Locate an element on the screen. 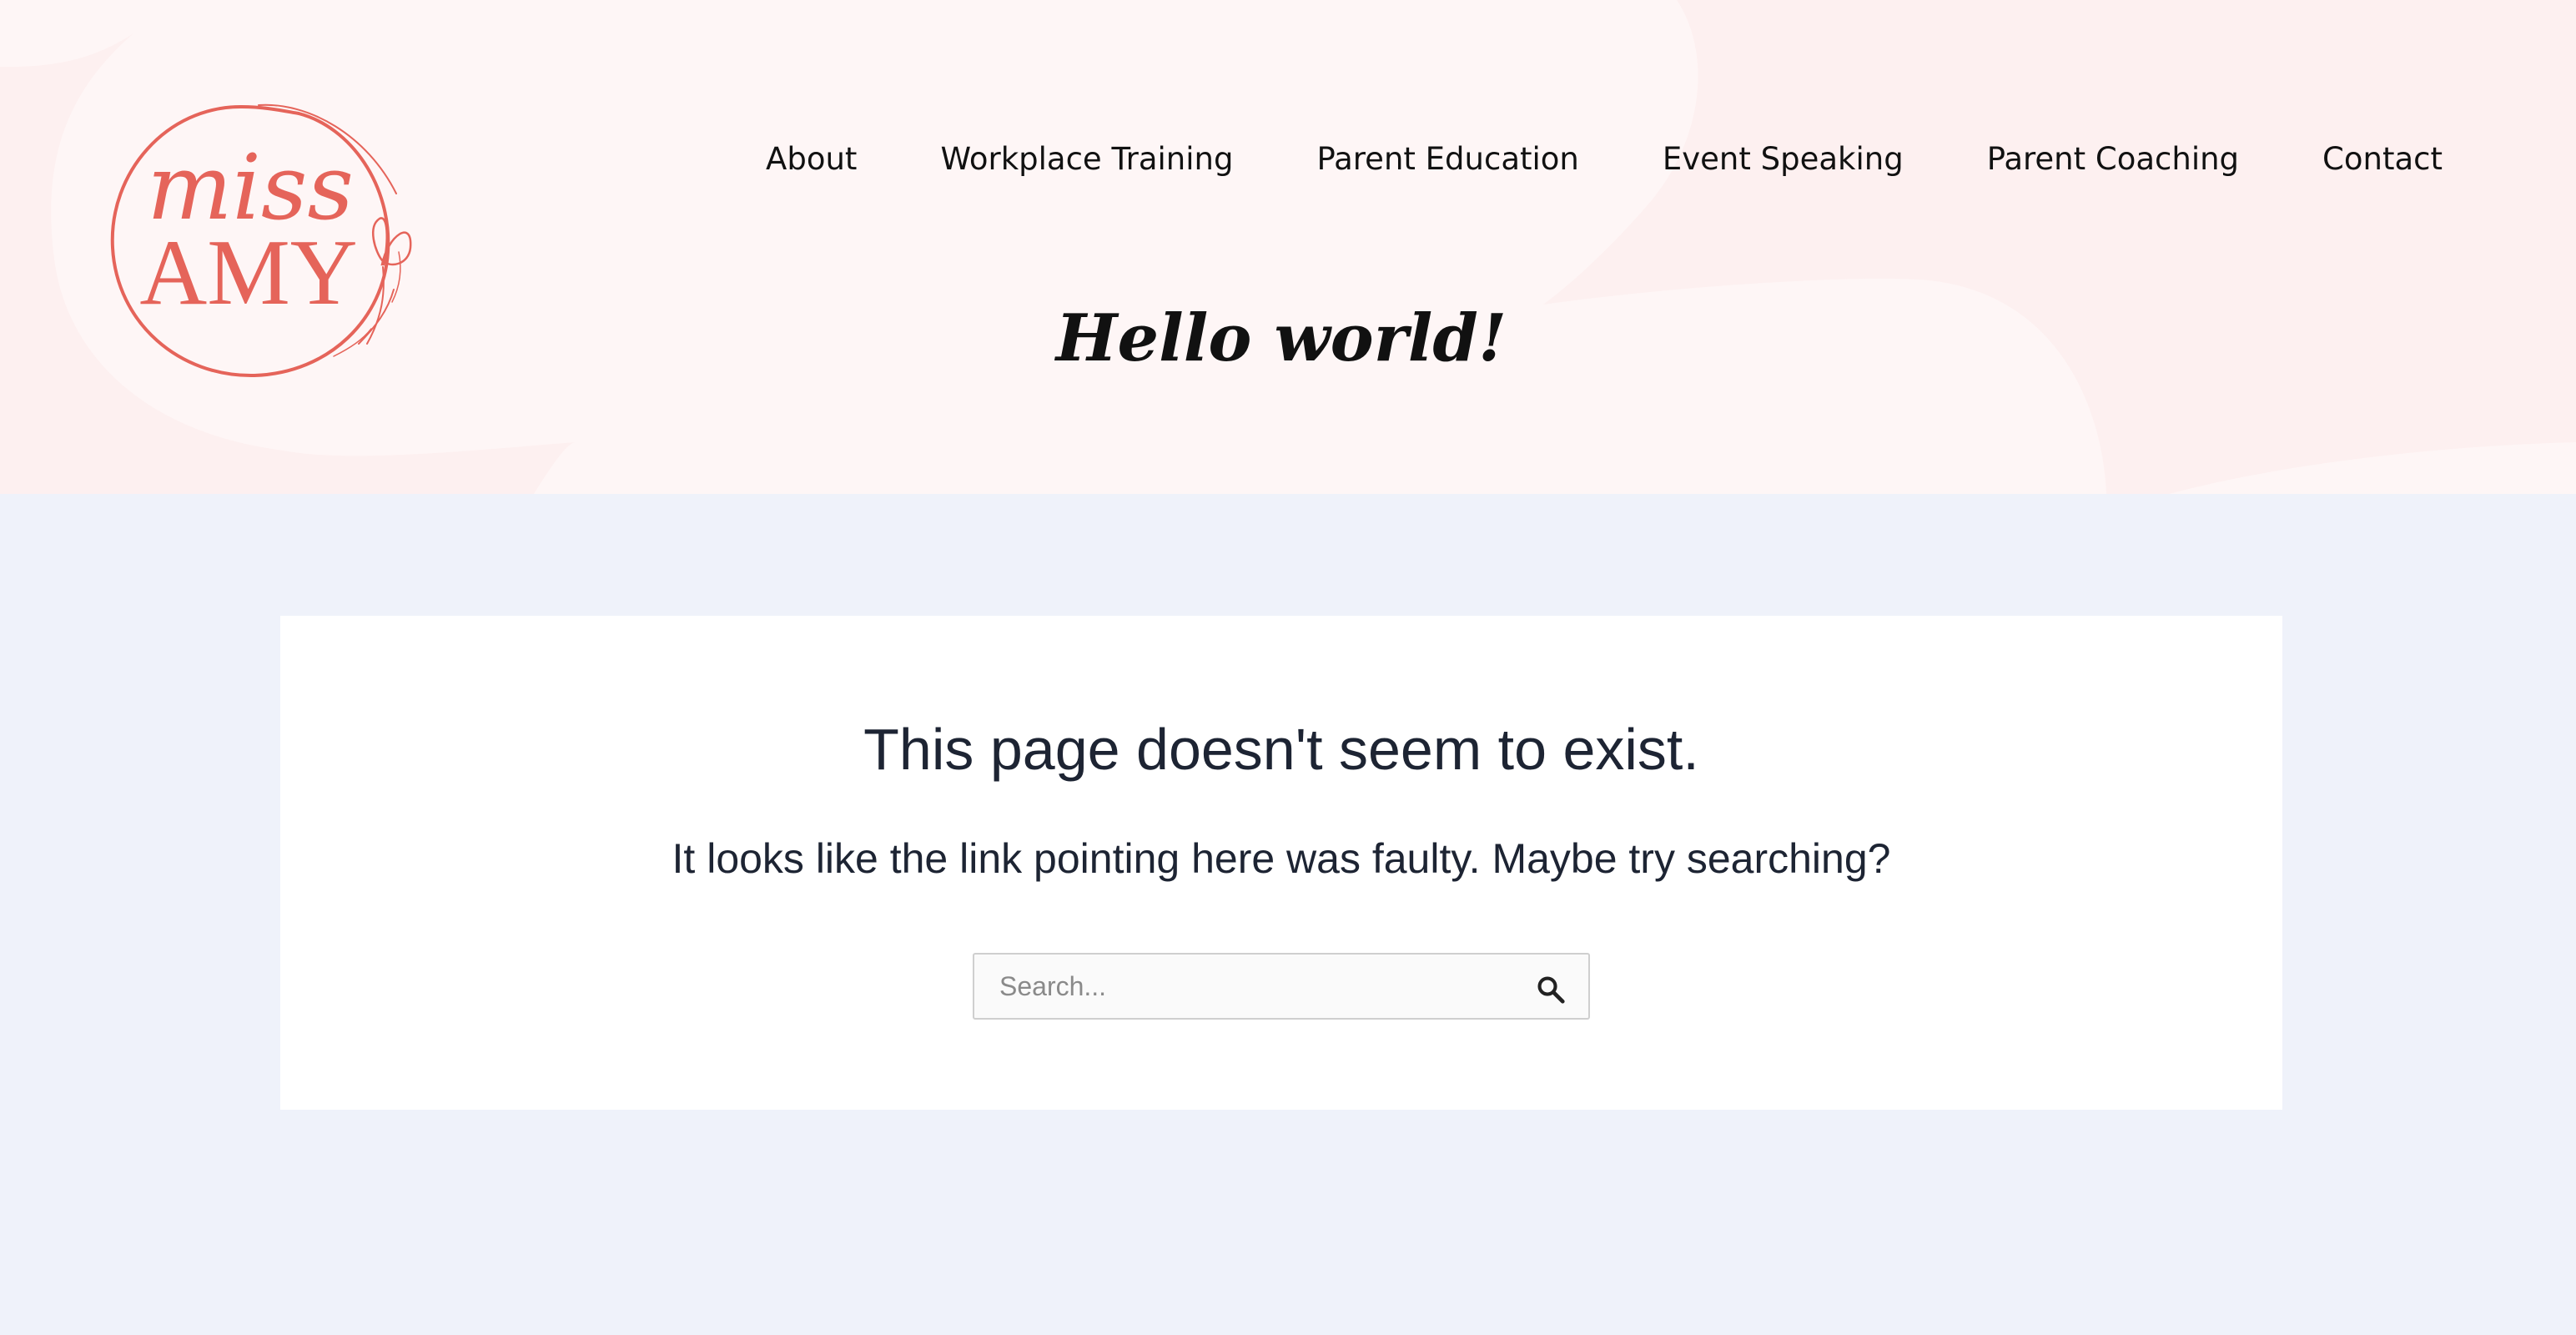  search-input is located at coordinates (1245, 986).